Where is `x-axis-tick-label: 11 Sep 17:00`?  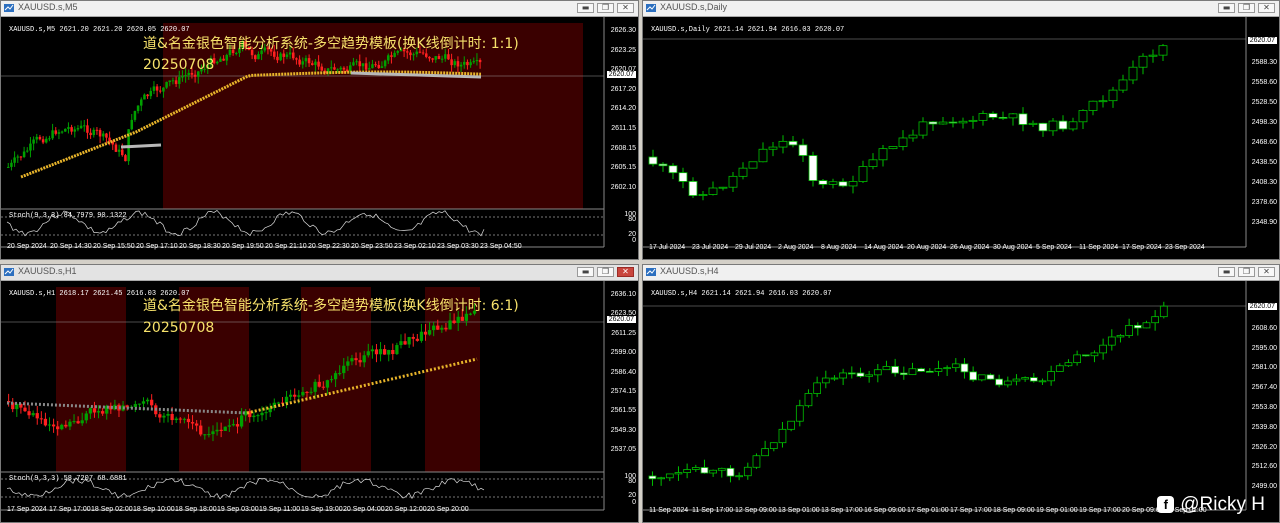
x-axis-tick-label: 11 Sep 17:00 is located at coordinates (713, 510).